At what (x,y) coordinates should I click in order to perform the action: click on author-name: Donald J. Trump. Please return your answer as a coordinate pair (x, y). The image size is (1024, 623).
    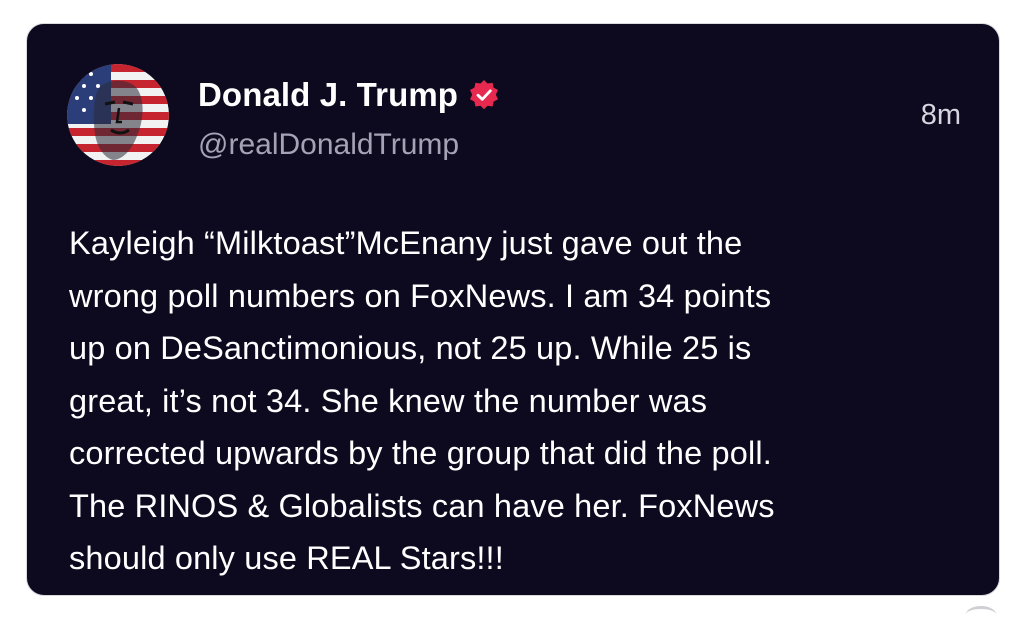
    Looking at the image, I should click on (349, 95).